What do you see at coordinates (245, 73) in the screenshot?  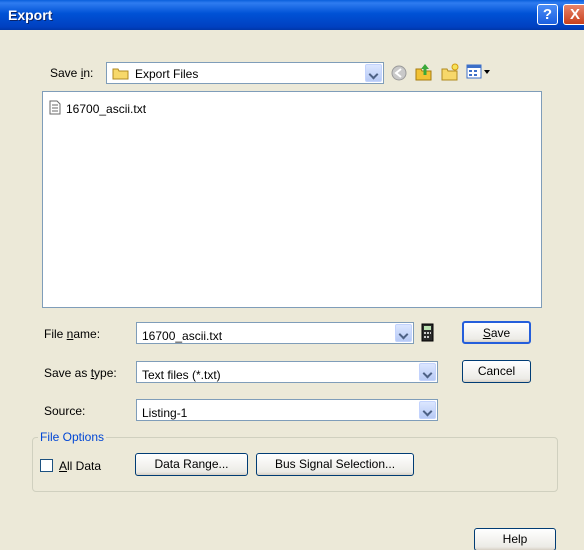 I see `save-in-dropdown: Export Files` at bounding box center [245, 73].